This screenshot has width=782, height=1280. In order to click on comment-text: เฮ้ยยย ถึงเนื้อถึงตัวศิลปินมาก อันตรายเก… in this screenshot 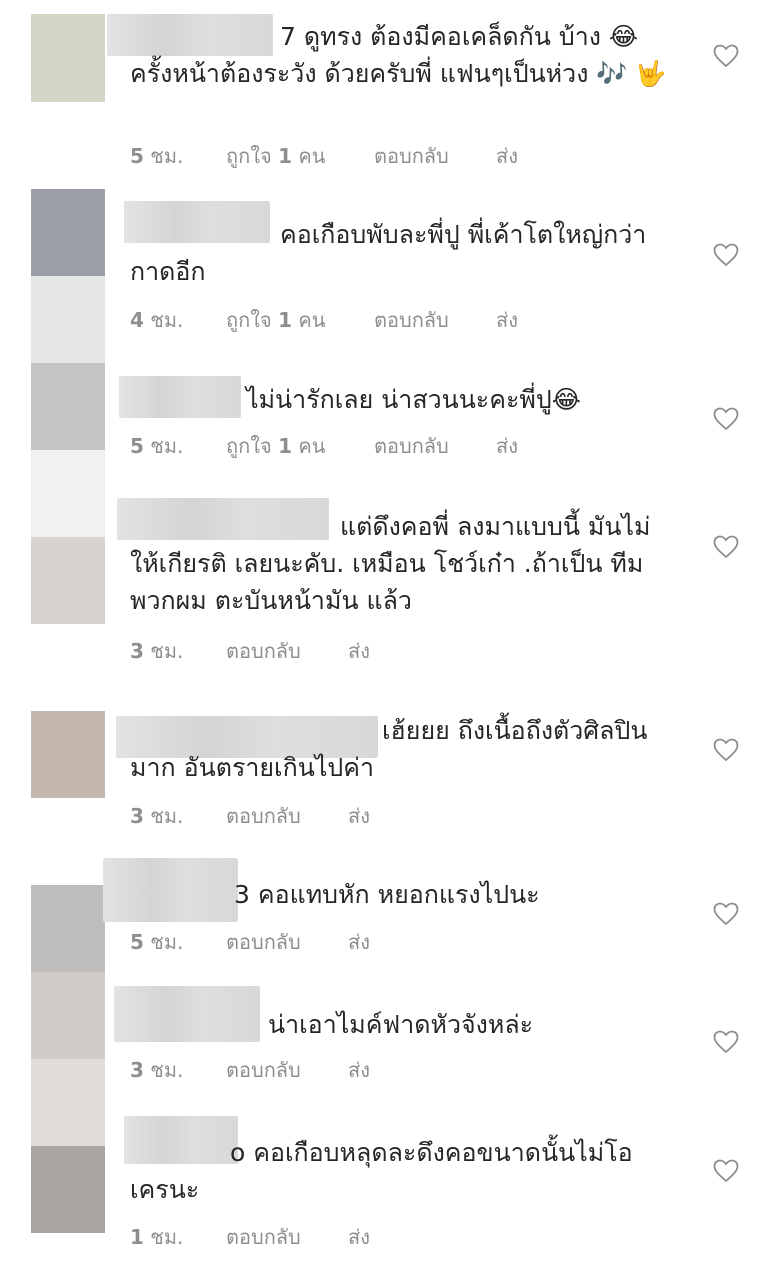, I will do `click(389, 749)`.